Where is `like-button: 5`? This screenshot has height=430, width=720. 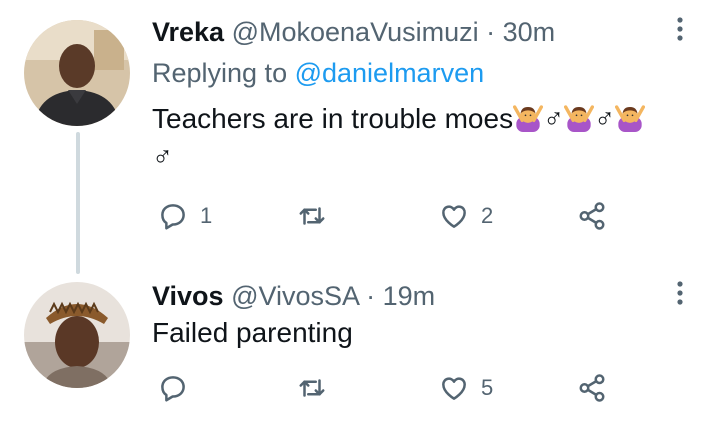 like-button: 5 is located at coordinates (466, 388).